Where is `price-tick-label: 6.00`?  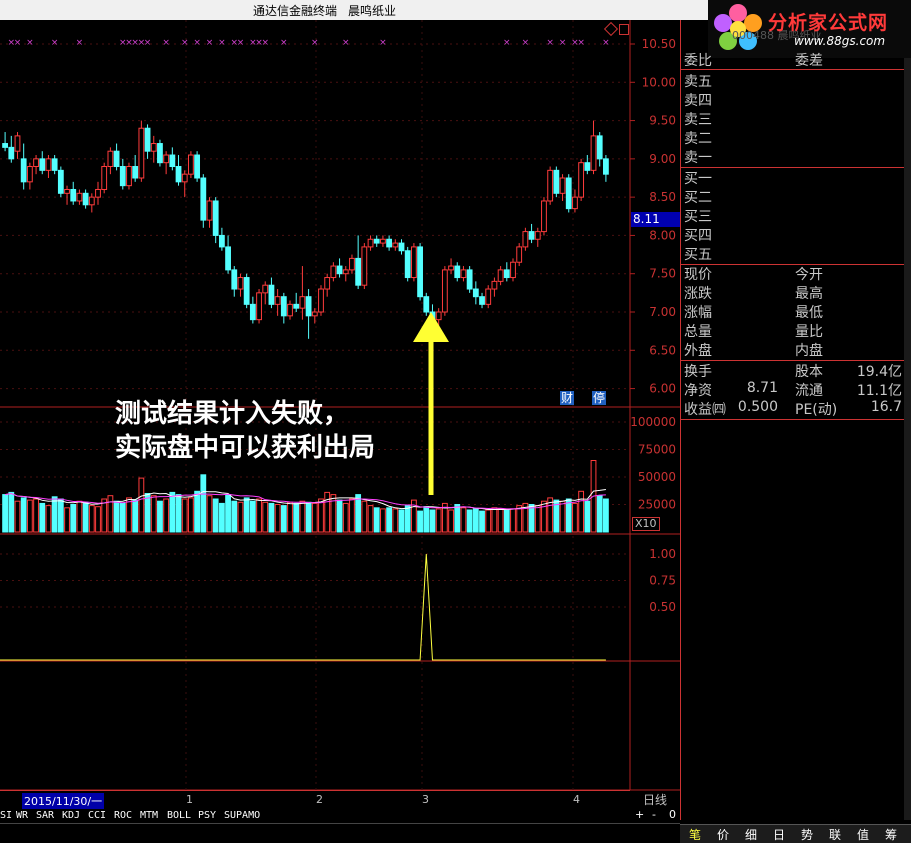
price-tick-label: 6.00 is located at coordinates (662, 389).